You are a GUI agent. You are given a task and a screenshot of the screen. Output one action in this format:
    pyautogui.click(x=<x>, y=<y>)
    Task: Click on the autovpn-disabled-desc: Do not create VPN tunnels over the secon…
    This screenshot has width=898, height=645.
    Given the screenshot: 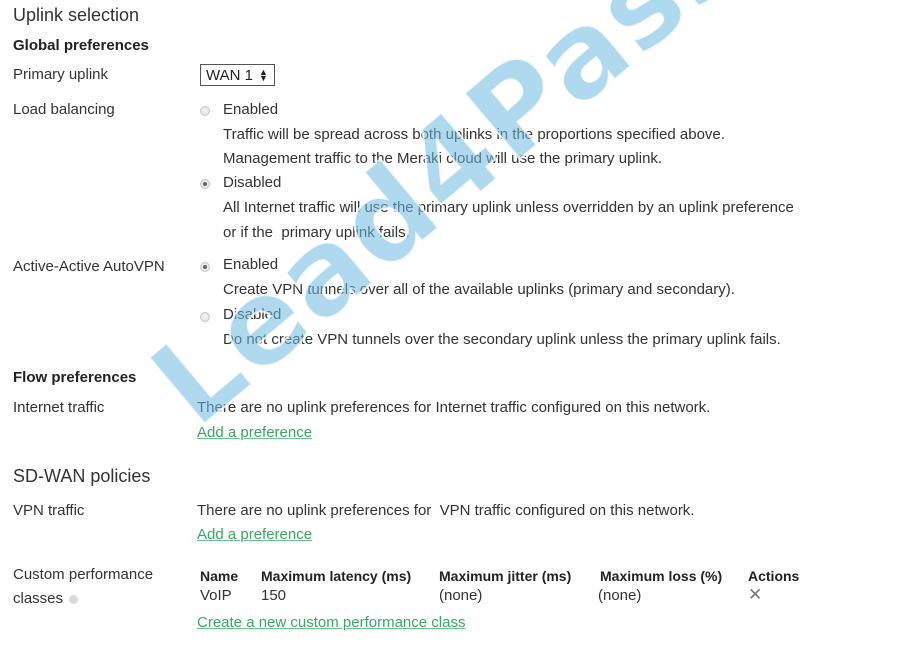 What is the action you would take?
    pyautogui.click(x=502, y=339)
    